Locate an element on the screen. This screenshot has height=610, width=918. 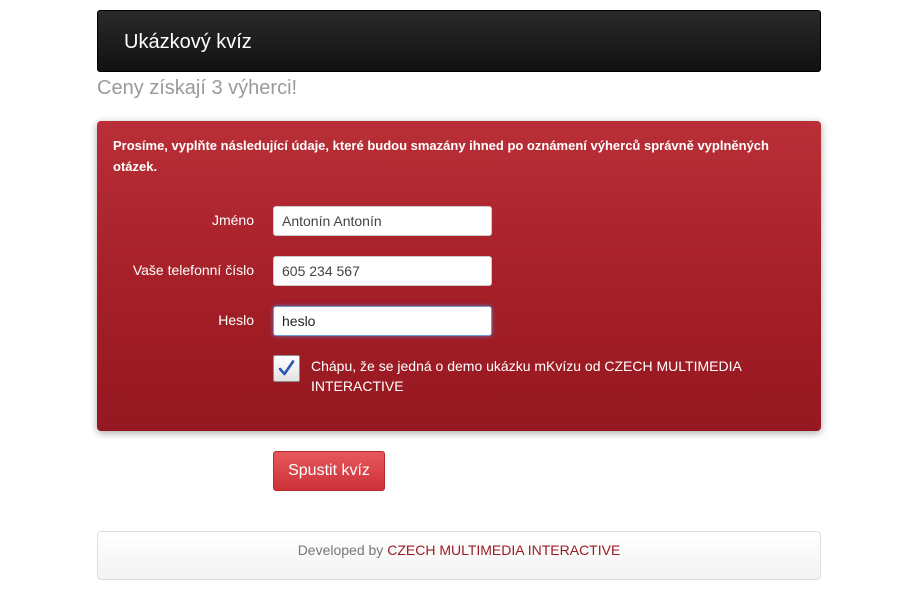
phone-input is located at coordinates (382, 271).